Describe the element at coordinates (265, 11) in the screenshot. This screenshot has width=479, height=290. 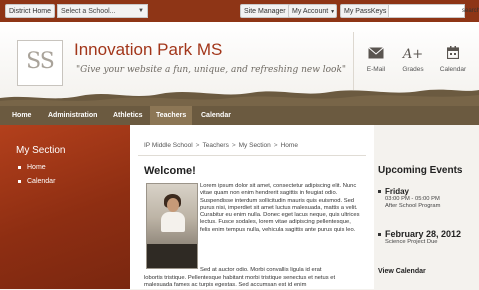
I see `site-manager-button: Site Manager` at that location.